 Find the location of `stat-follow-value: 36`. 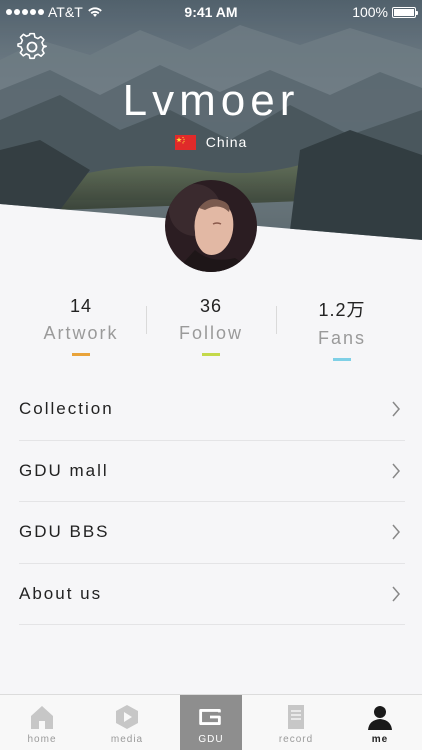

stat-follow-value: 36 is located at coordinates (211, 306).